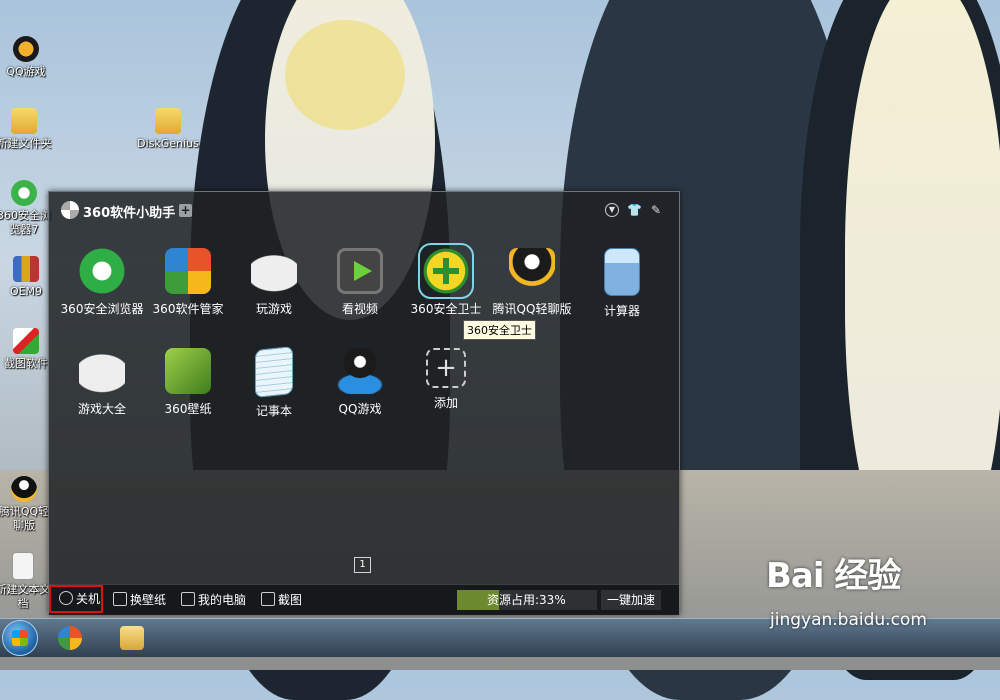  I want to click on my-computer-label: 我的电脑, so click(222, 600).